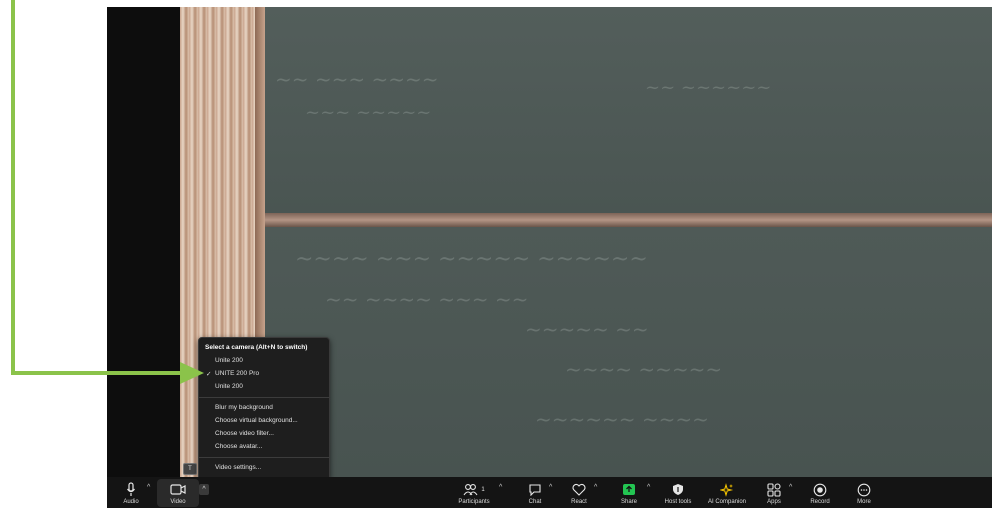 Image resolution: width=992 pixels, height=508 pixels. What do you see at coordinates (148, 487) in the screenshot?
I see `audio-options-chevron-icon: ^` at bounding box center [148, 487].